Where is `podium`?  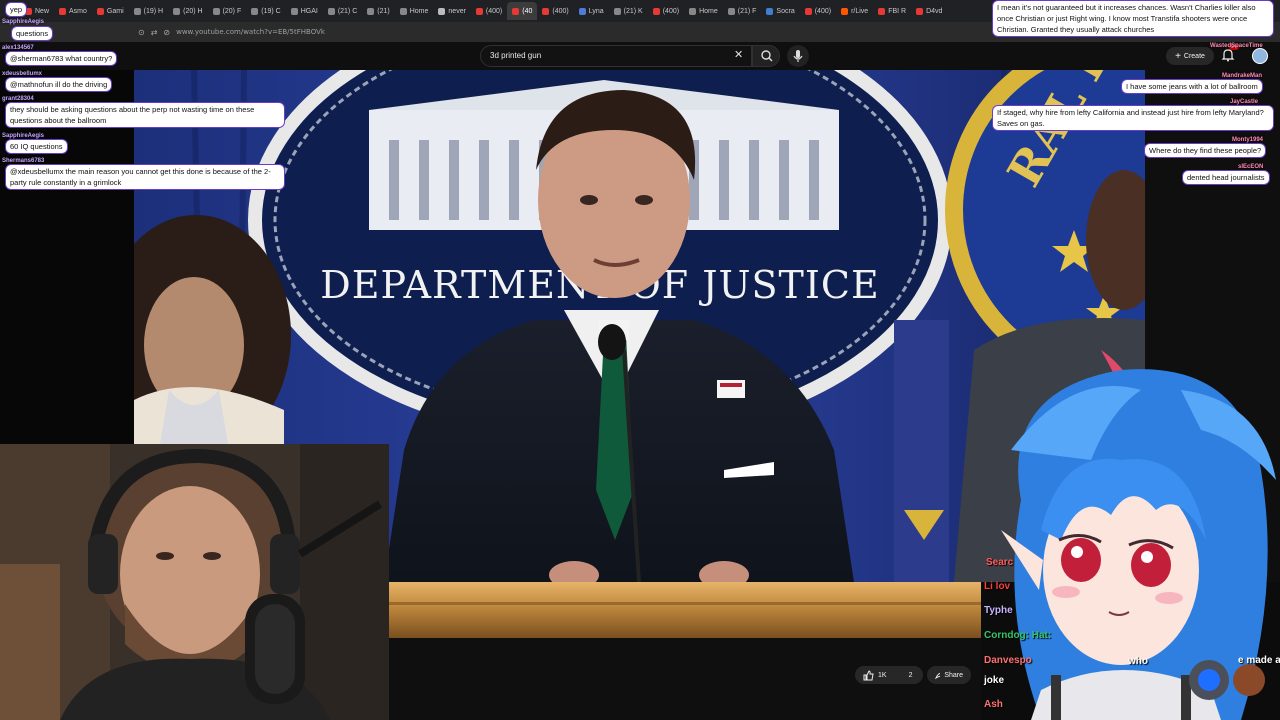
podium is located at coordinates (685, 610).